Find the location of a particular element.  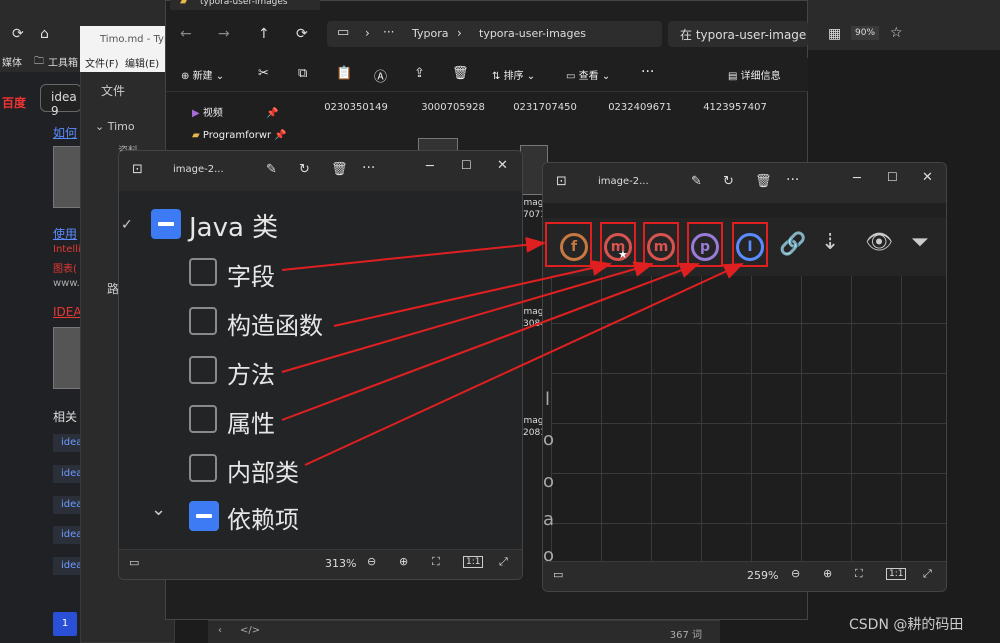

arrow-inner-classes is located at coordinates (524, 364).